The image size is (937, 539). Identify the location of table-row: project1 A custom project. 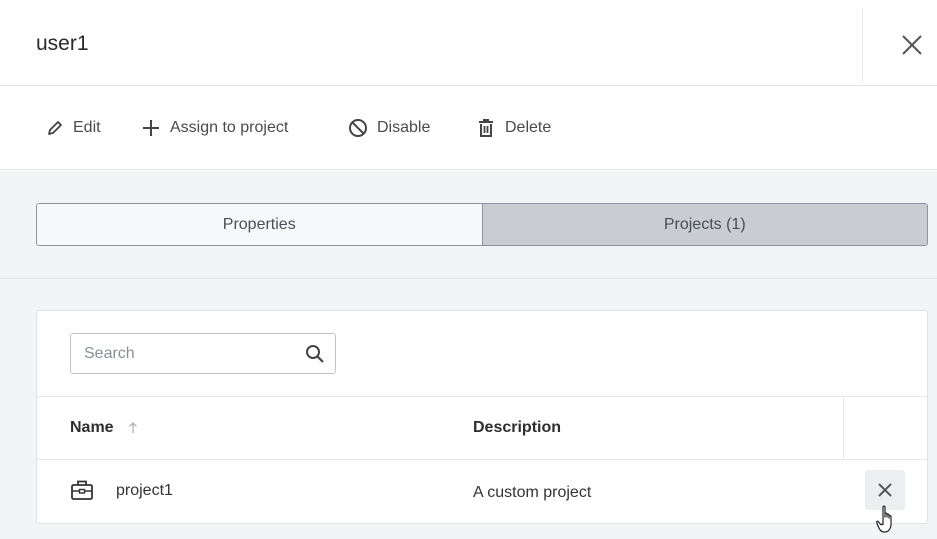
(482, 491).